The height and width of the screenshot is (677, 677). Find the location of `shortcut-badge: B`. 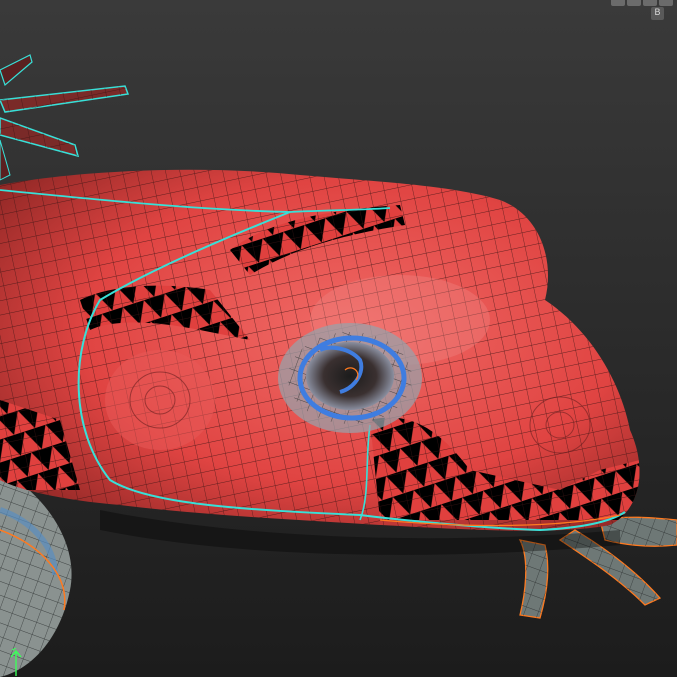

shortcut-badge: B is located at coordinates (657, 13).